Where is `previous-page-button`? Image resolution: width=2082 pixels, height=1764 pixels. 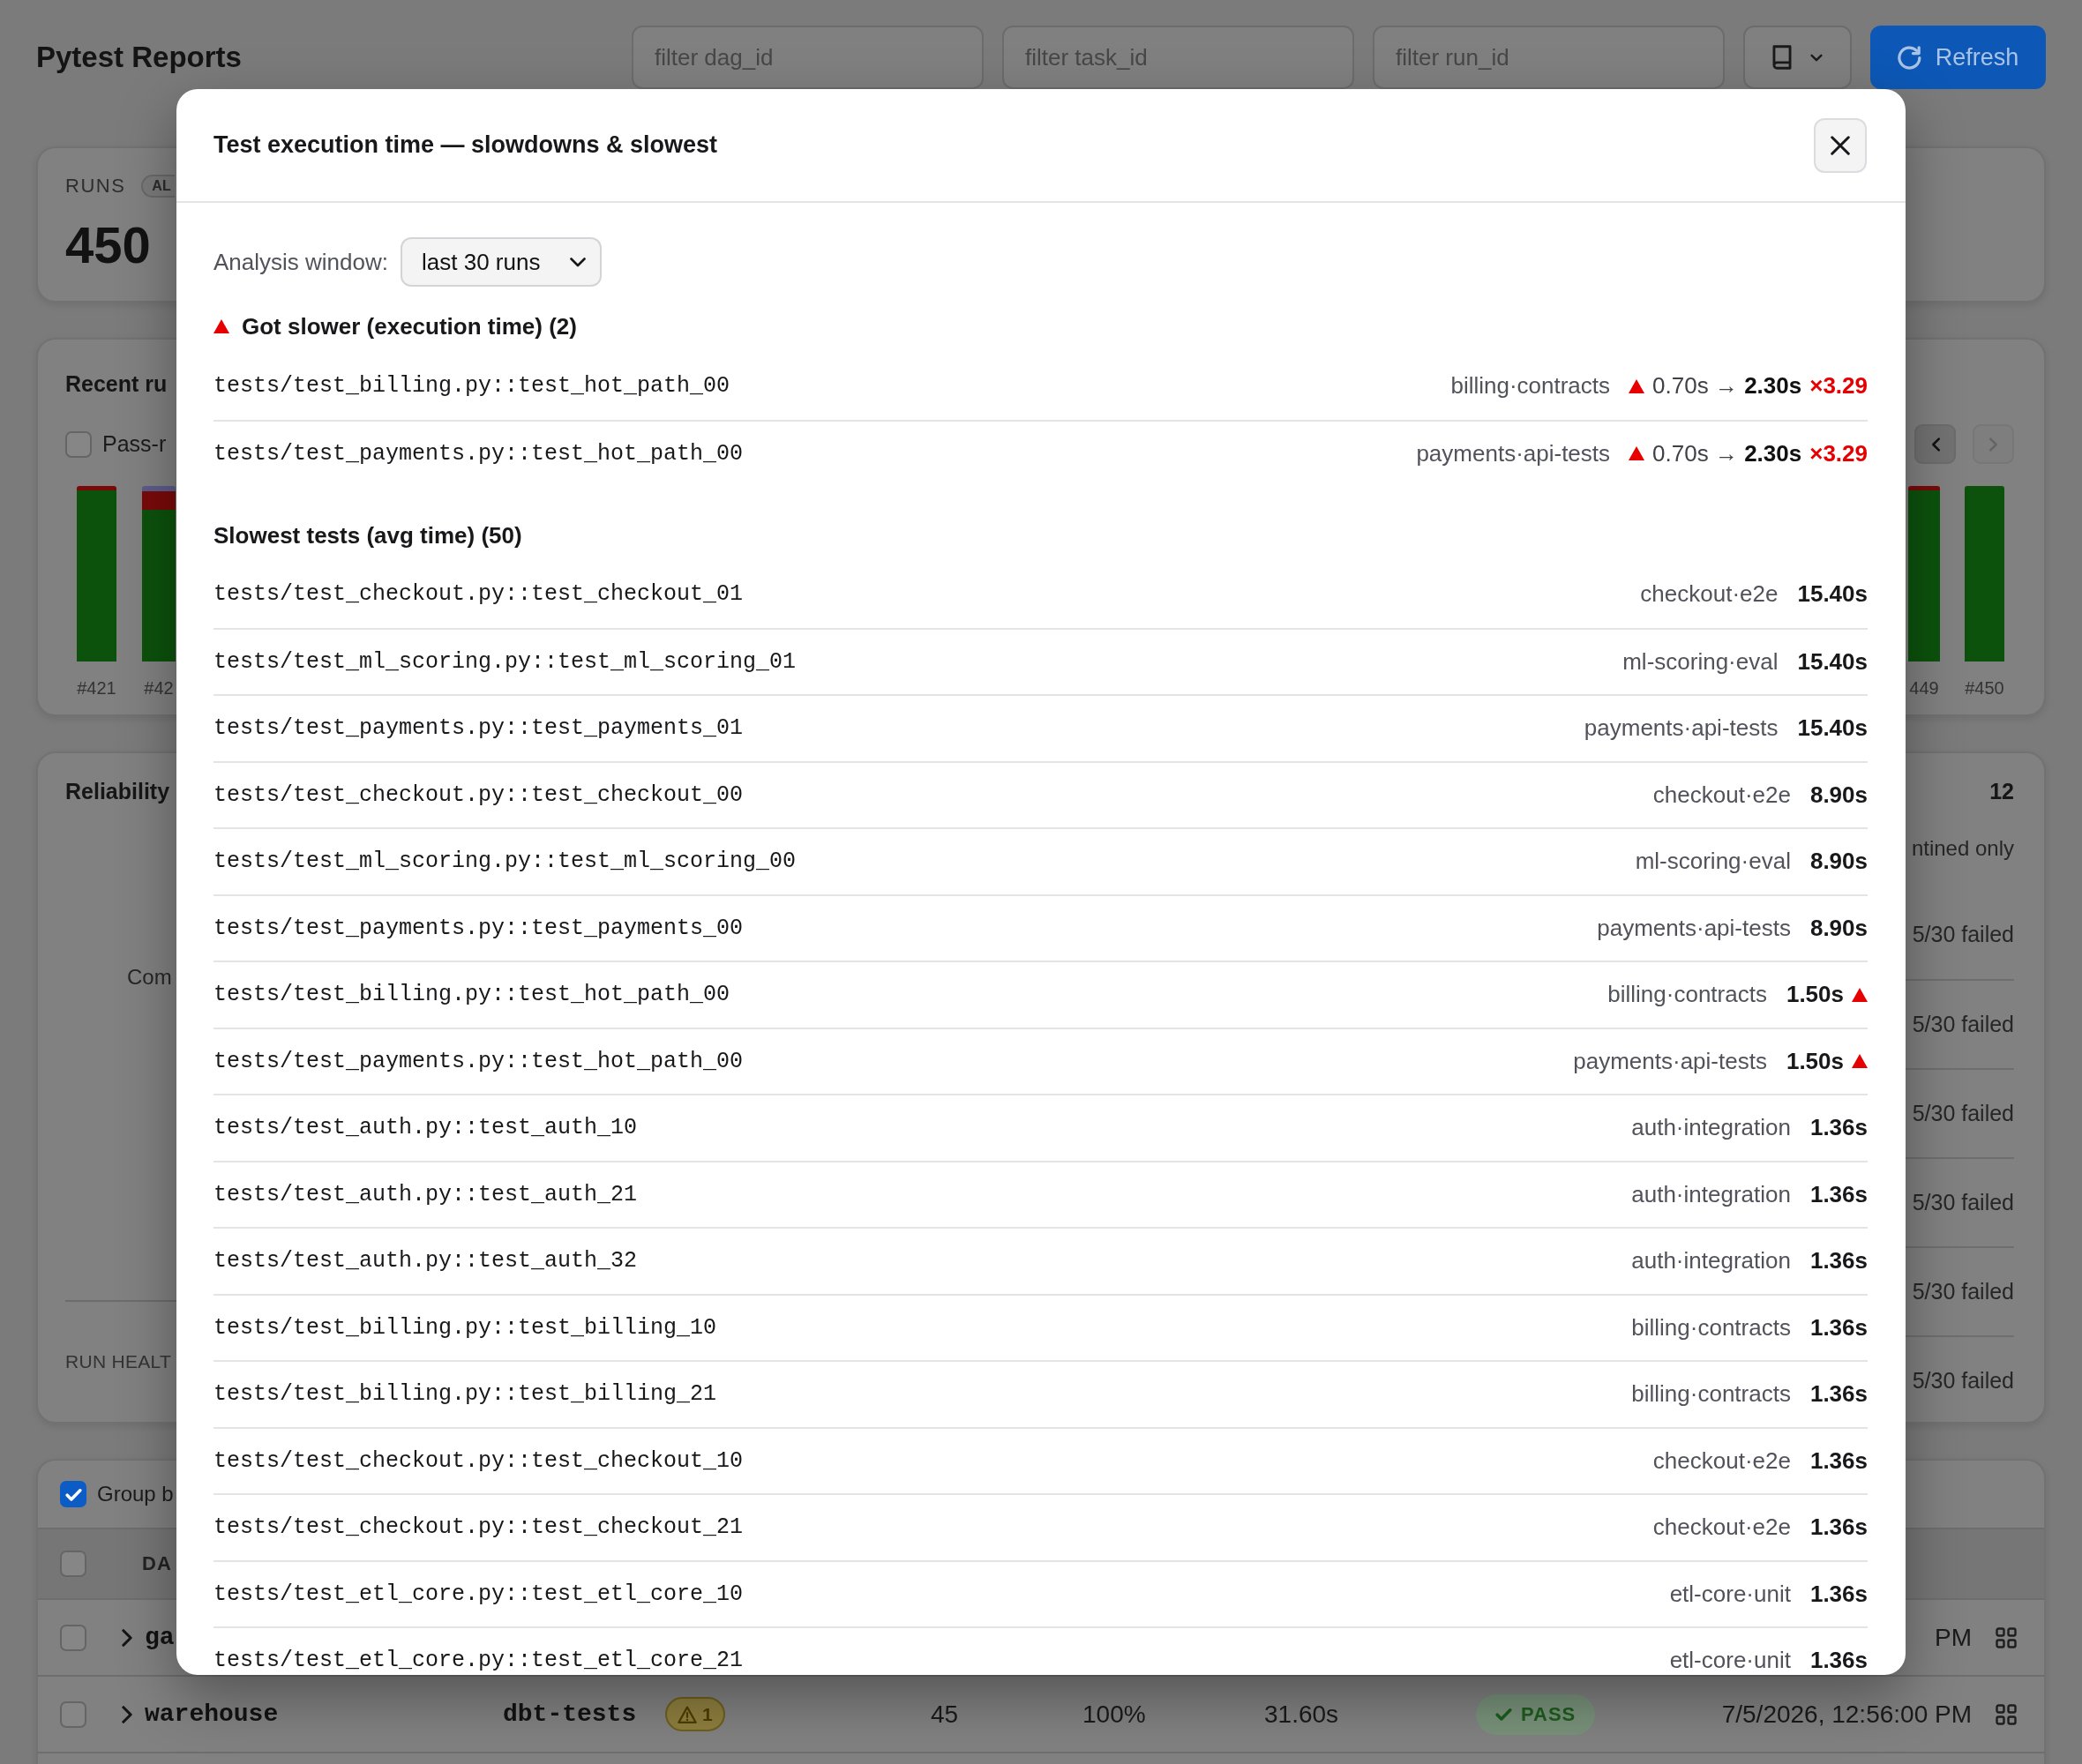
previous-page-button is located at coordinates (1935, 444).